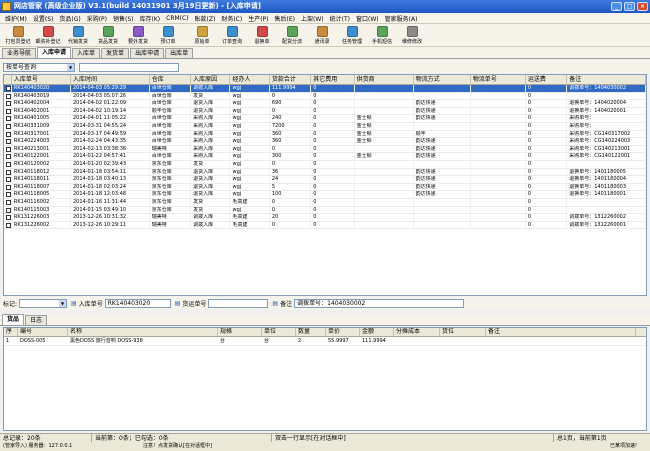 This screenshot has width=650, height=451. What do you see at coordinates (379, 303) in the screenshot?
I see `remark-field: 调拨单号：1404030002` at bounding box center [379, 303].